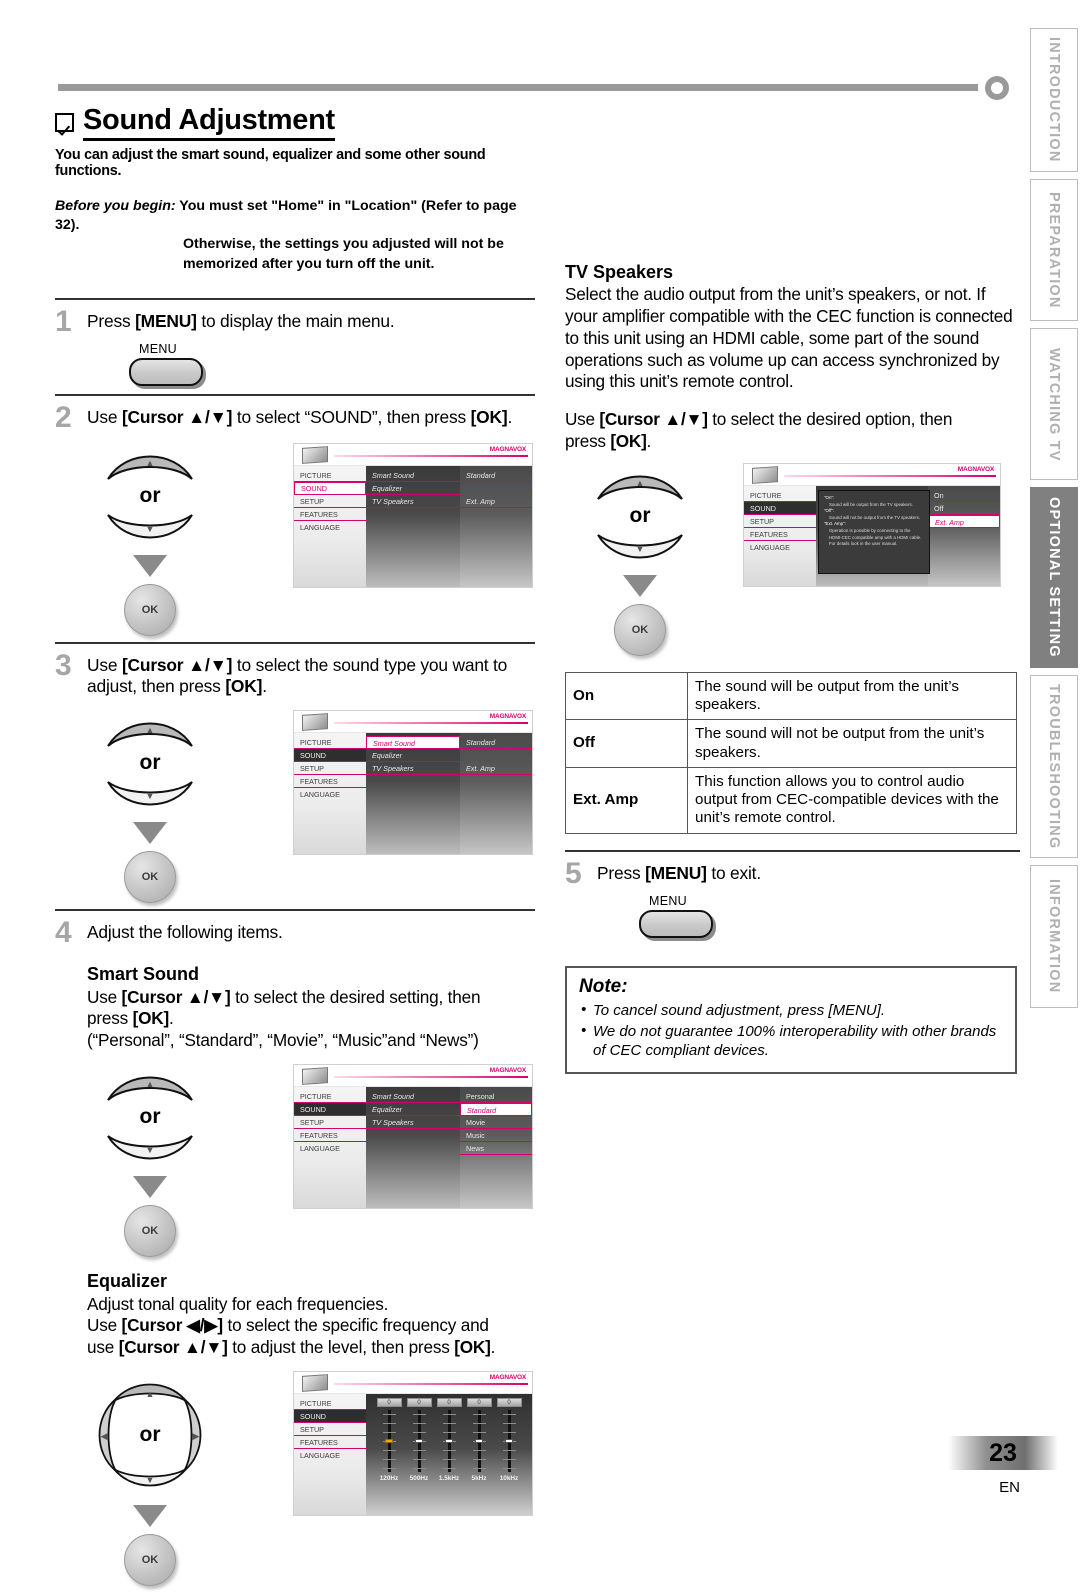 The height and width of the screenshot is (1592, 1080). I want to click on osd-option-off: Off, so click(964, 508).